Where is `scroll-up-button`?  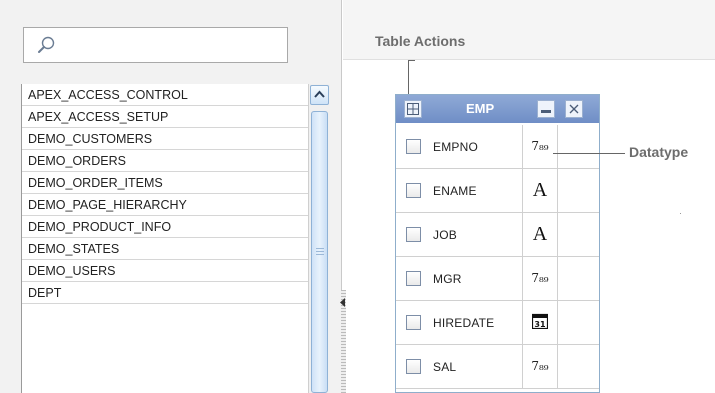
scroll-up-button is located at coordinates (319, 95).